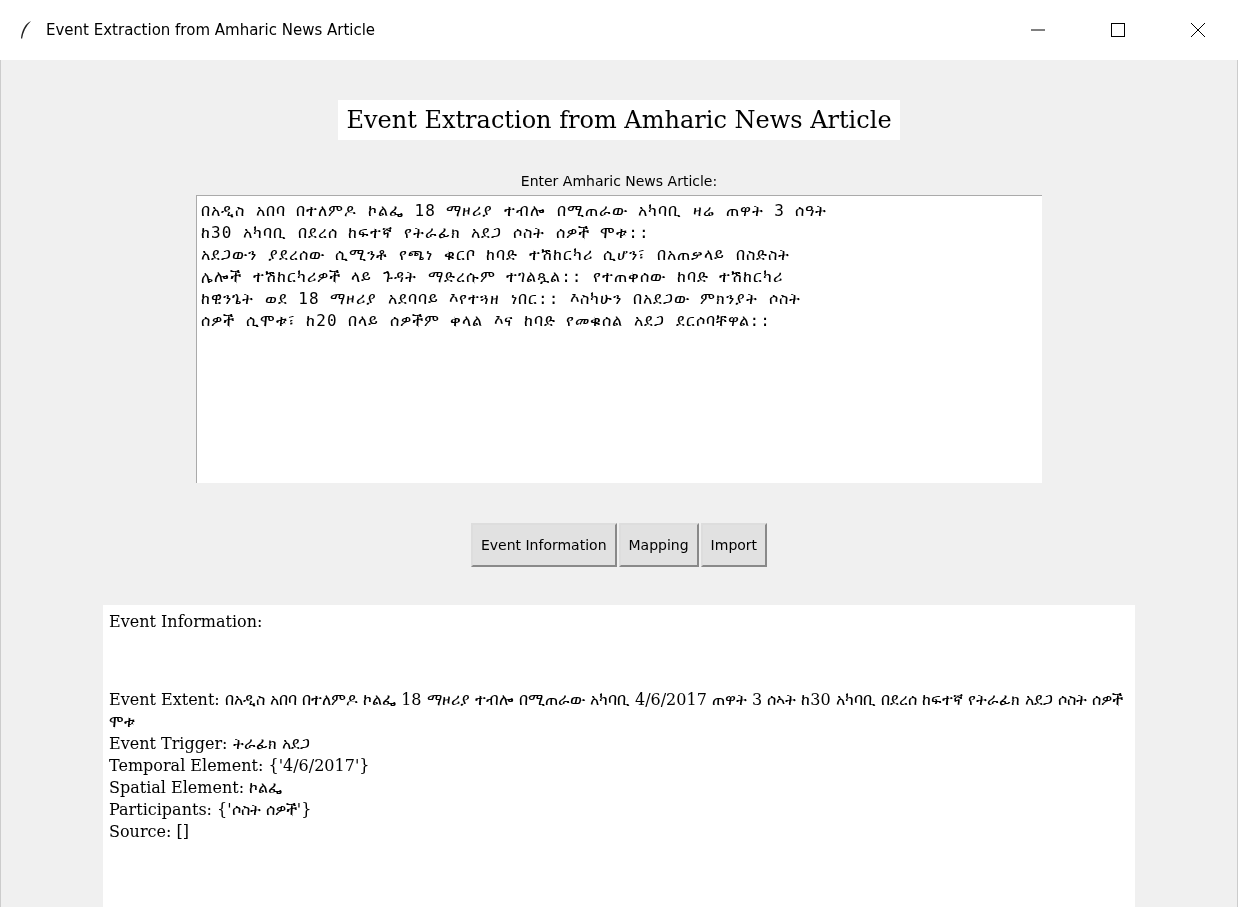  What do you see at coordinates (211, 810) in the screenshot?
I see `output-line: Participants: {'ሶስት ሰዎች'}` at bounding box center [211, 810].